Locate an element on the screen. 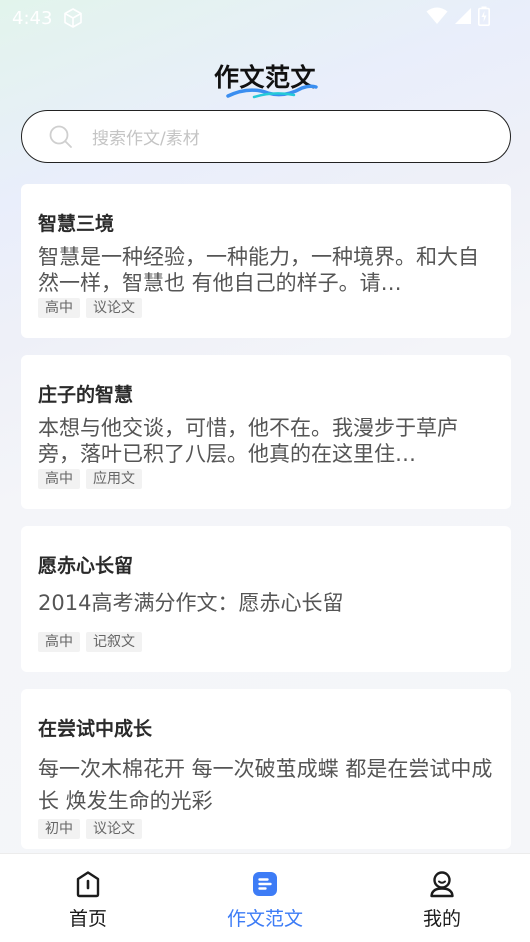  article-tags: 高中 应用文 is located at coordinates (90, 479).